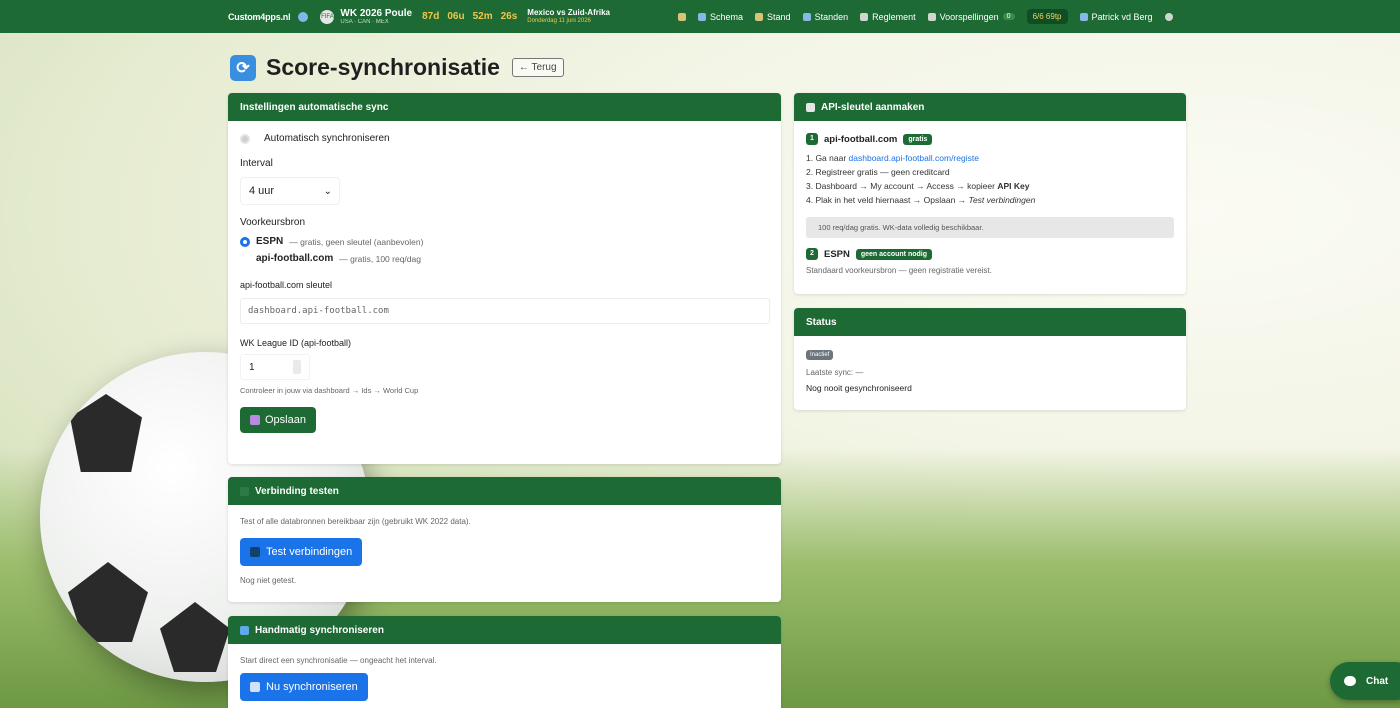 The width and height of the screenshot is (1400, 708). Describe the element at coordinates (268, 580) in the screenshot. I see `test-connection-status: Nog niet getest.` at that location.